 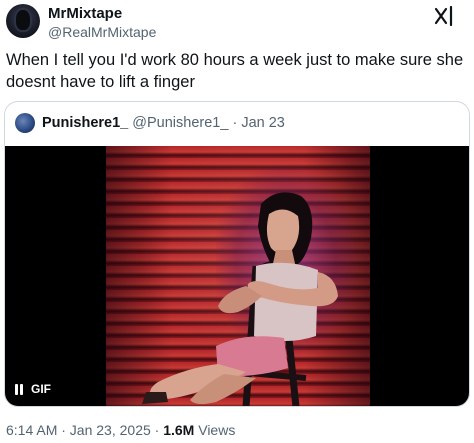 What do you see at coordinates (180, 123) in the screenshot?
I see `quoted-author-handle: @Punishere1_` at bounding box center [180, 123].